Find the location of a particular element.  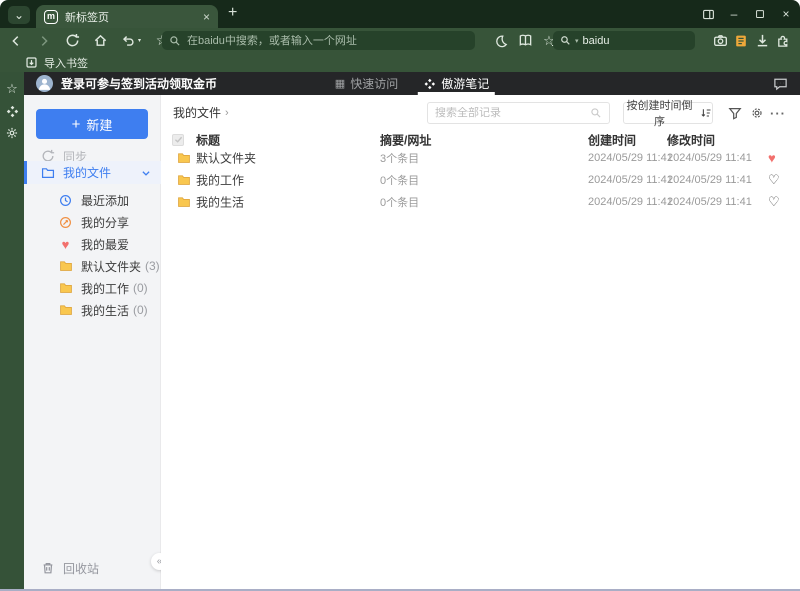

undo-caret-icon: ▾ is located at coordinates (139, 41).